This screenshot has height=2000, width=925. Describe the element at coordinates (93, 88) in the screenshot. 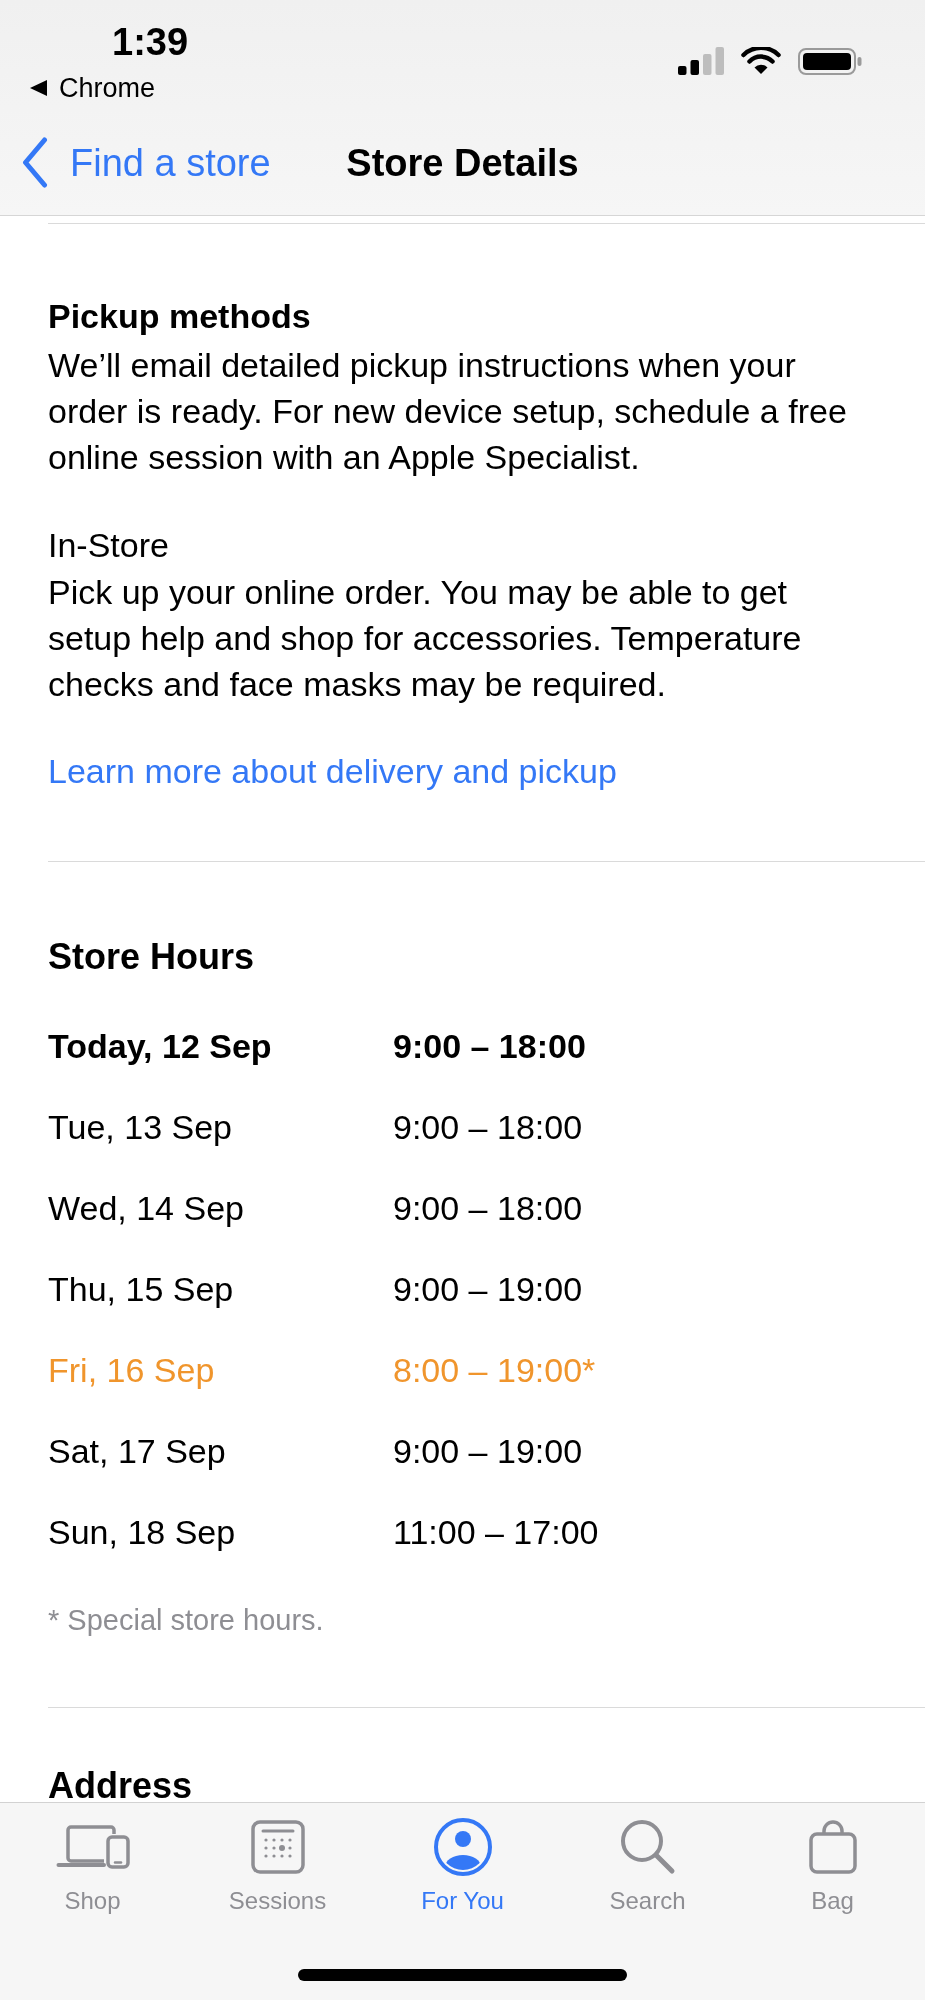

I see `back-to-app-link: Chrome` at that location.